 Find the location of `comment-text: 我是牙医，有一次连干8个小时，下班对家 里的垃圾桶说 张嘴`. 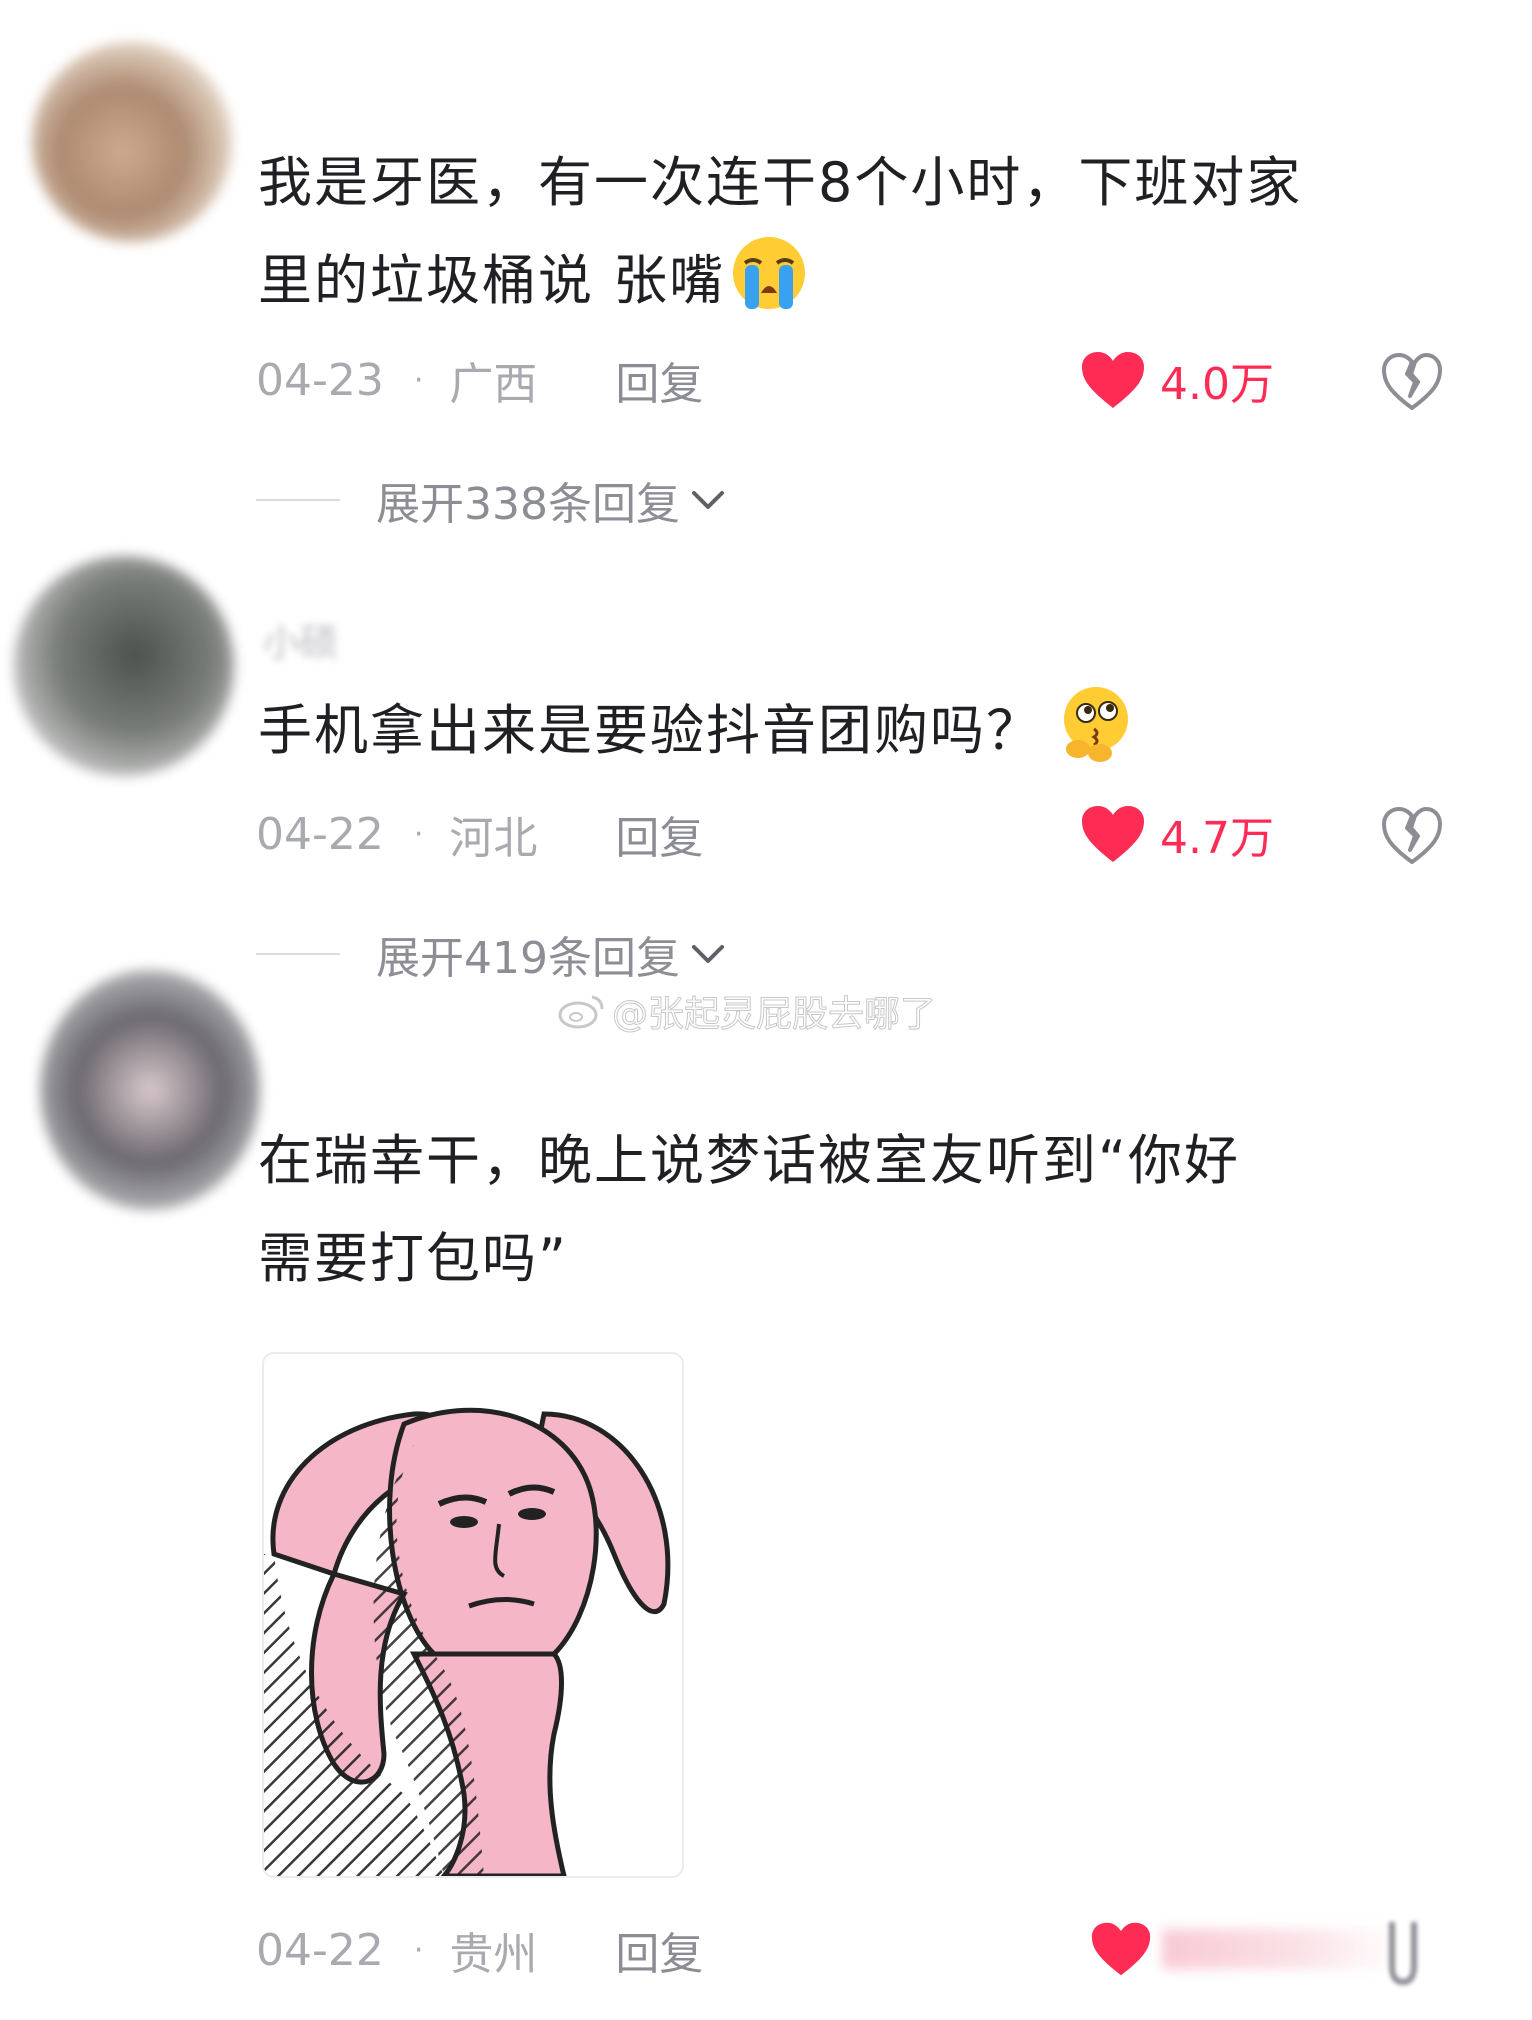

comment-text: 我是牙医，有一次连干8个小时，下班对家 里的垃圾桶说 张嘴 is located at coordinates (780, 232).